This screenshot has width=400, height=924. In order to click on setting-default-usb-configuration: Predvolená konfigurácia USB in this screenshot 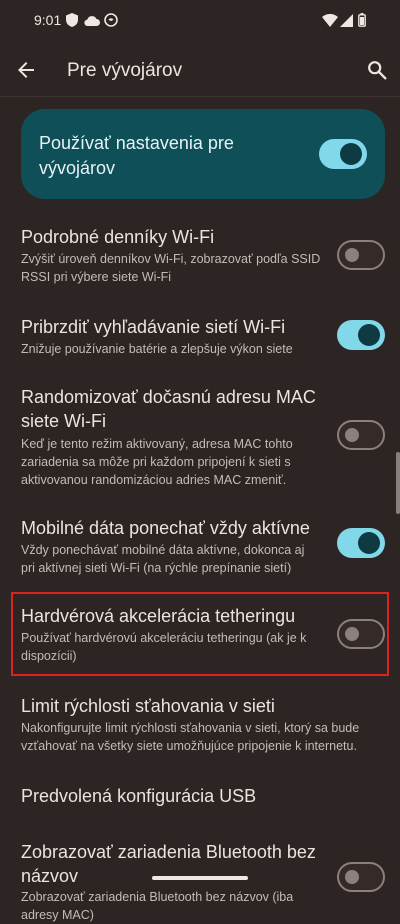, I will do `click(195, 797)`.